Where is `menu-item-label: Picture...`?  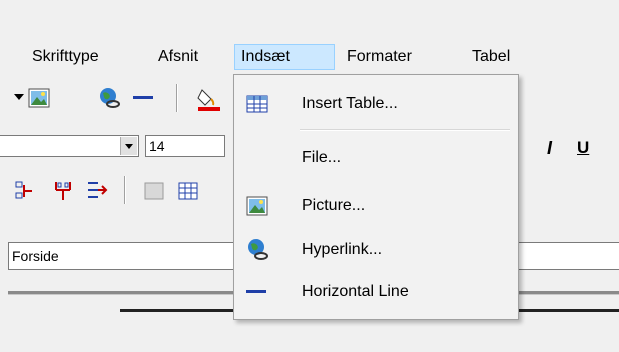 menu-item-label: Picture... is located at coordinates (334, 205).